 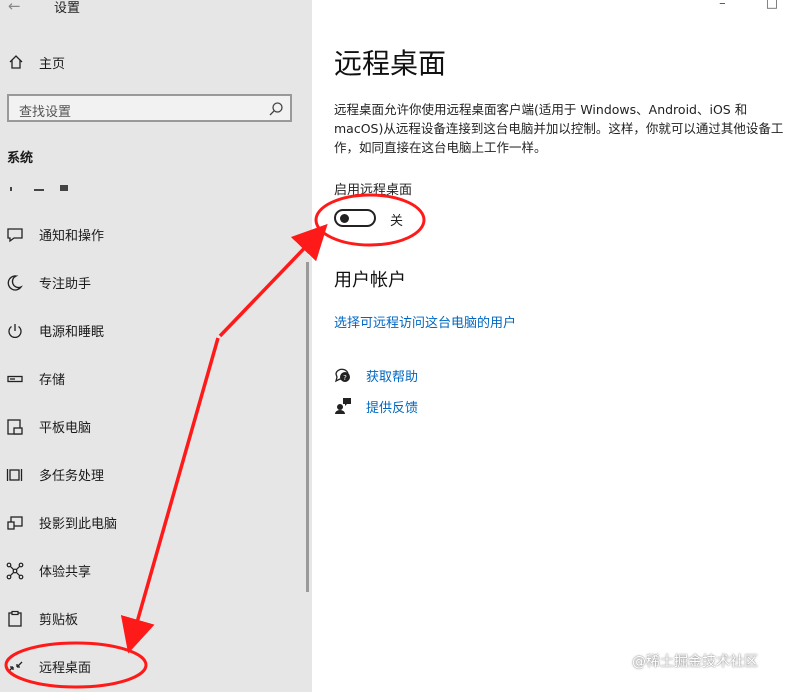 I want to click on sidebar-item-label: 专注助手, so click(x=65, y=284).